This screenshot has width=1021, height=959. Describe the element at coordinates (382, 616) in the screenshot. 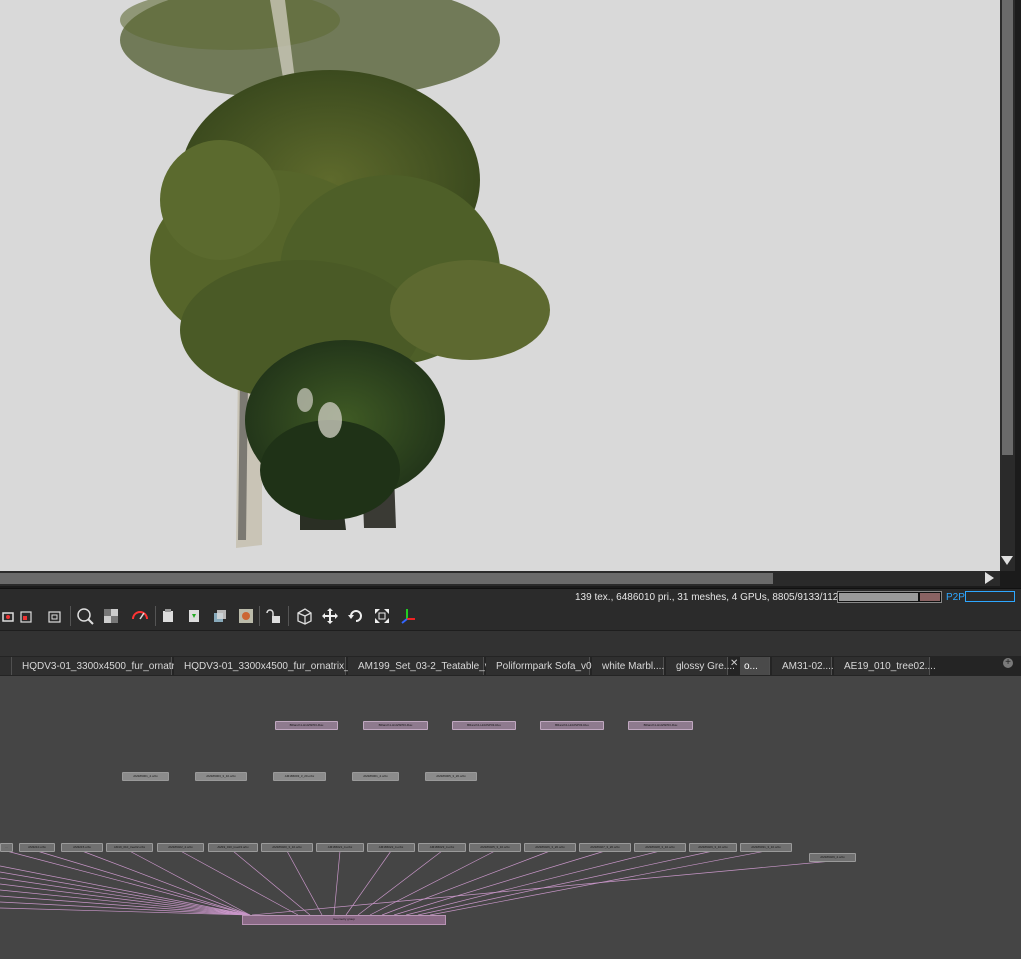

I see `fit-icon` at that location.